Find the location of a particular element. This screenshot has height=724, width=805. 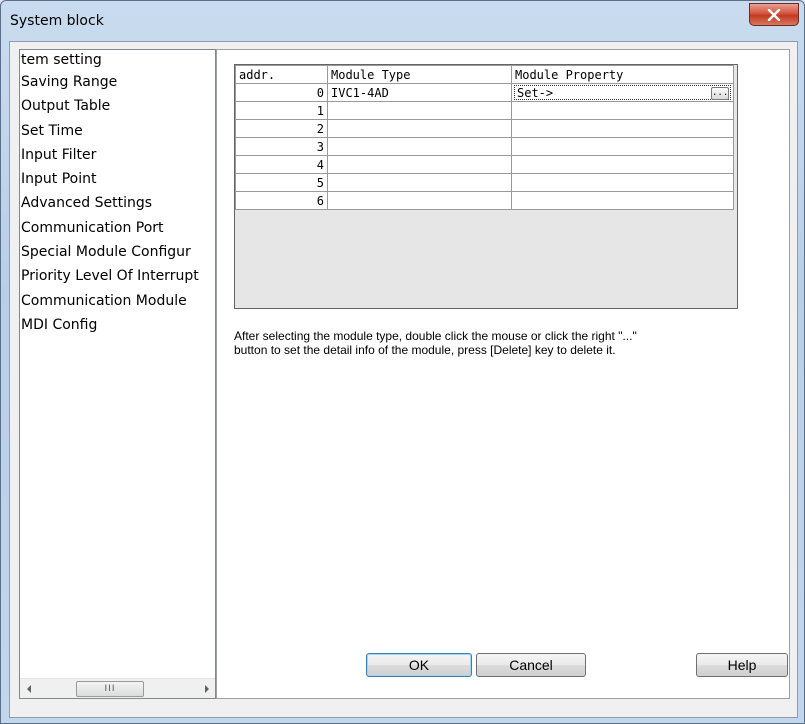

table-row: 6 is located at coordinates (484, 200).